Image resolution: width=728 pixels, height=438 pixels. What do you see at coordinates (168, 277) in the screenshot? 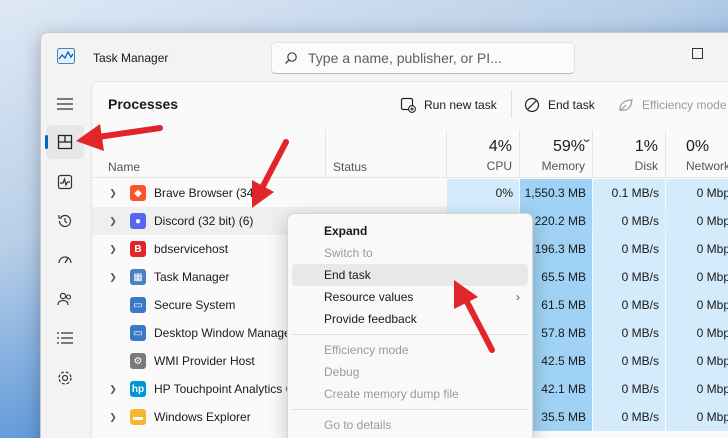
I see `process-name-cell: ❯ ▦ Task Manager` at bounding box center [168, 277].